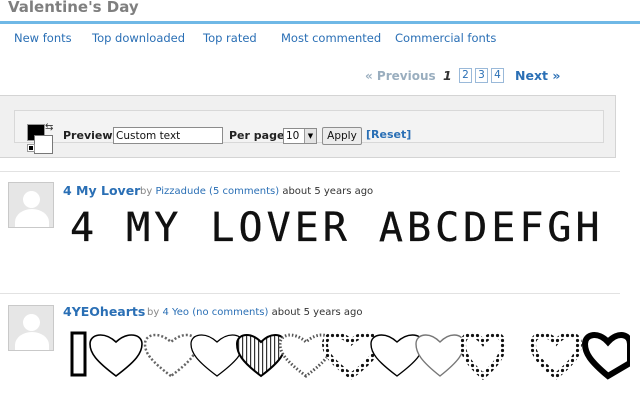 The image size is (640, 415). What do you see at coordinates (447, 75) in the screenshot?
I see `current-page: 1` at bounding box center [447, 75].